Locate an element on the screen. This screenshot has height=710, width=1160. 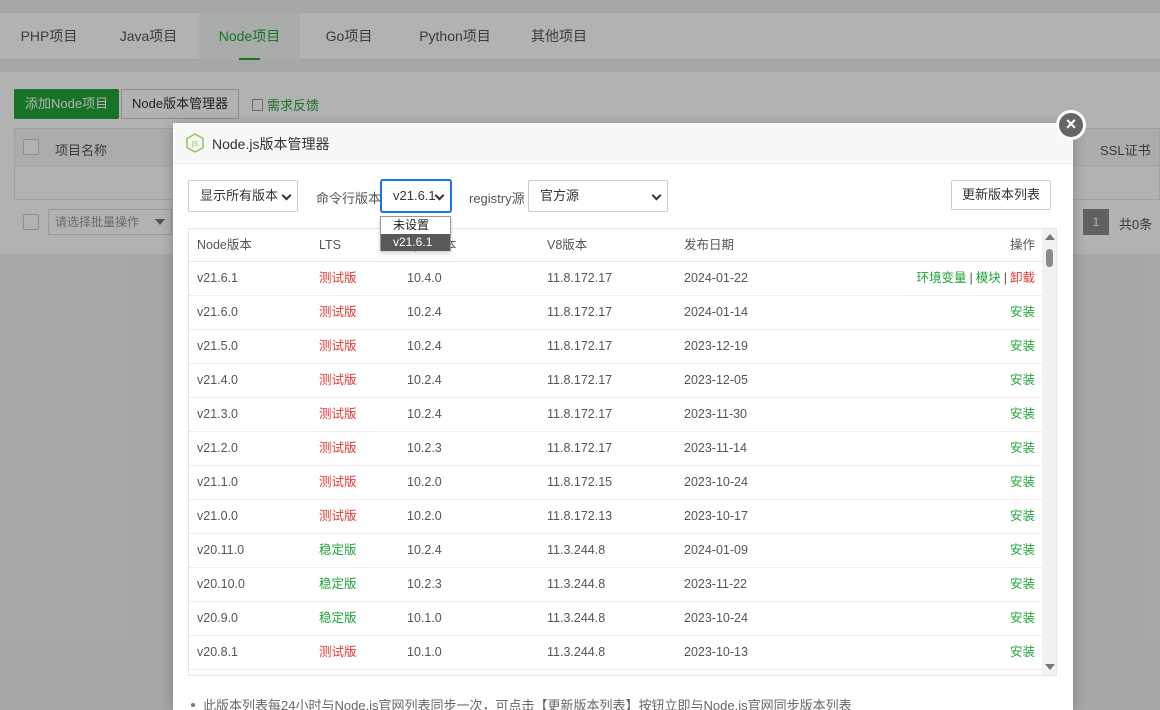
node-version: v20.10.0 is located at coordinates (221, 584).